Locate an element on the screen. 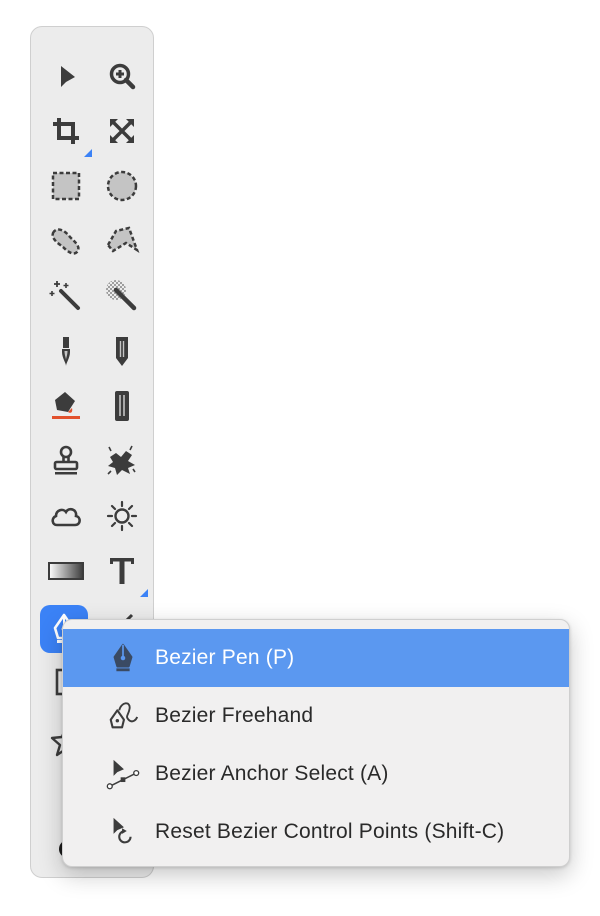 The width and height of the screenshot is (600, 916). gradient-icon is located at coordinates (66, 571).